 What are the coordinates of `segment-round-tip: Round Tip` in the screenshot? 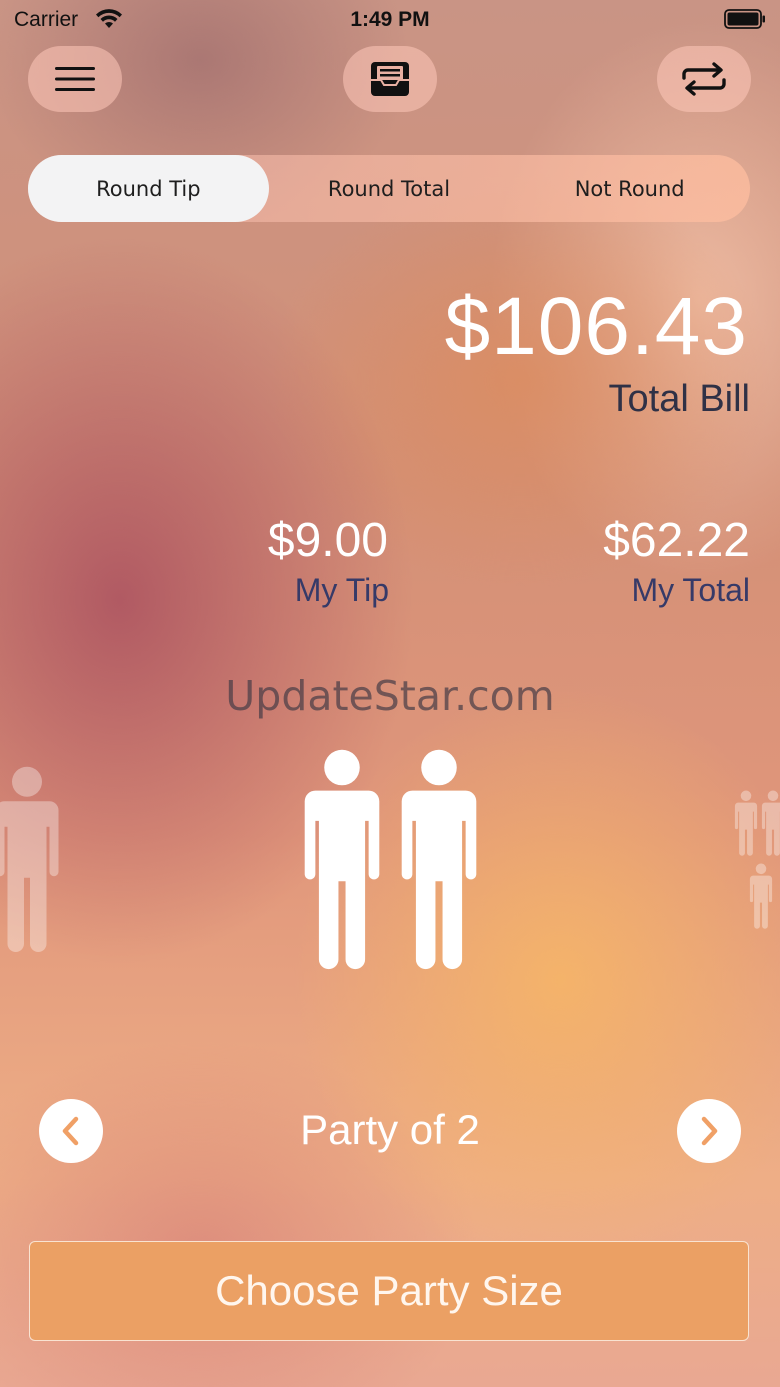 It's located at (148, 188).